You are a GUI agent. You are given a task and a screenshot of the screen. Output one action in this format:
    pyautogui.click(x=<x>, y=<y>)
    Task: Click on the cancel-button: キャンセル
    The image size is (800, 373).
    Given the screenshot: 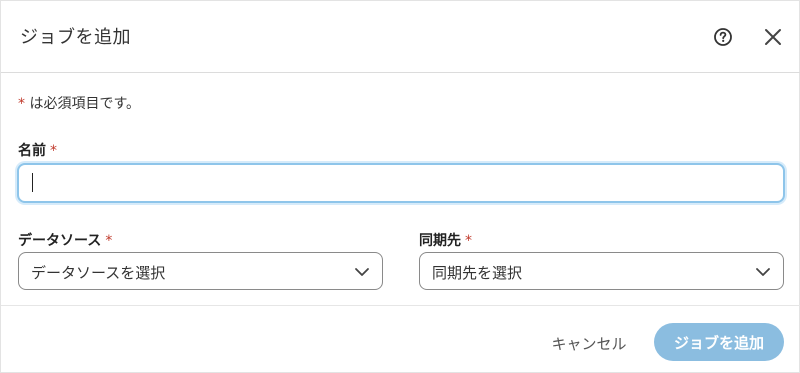 What is the action you would take?
    pyautogui.click(x=589, y=343)
    